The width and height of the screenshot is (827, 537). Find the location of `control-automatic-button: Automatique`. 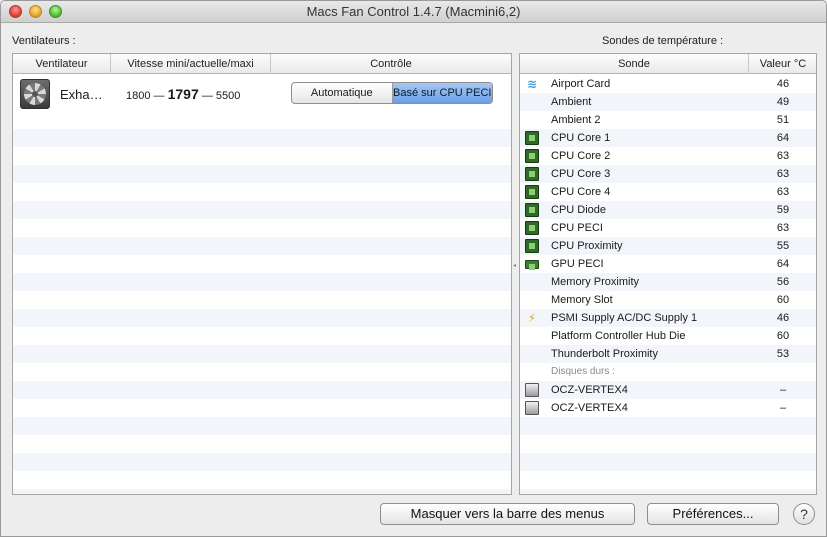

control-automatic-button: Automatique is located at coordinates (342, 93).